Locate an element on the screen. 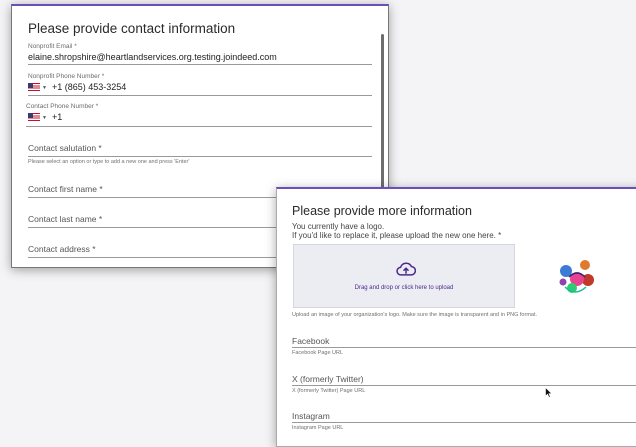 Image resolution: width=636 pixels, height=447 pixels. contact-address-input: Contact address * is located at coordinates (62, 249).